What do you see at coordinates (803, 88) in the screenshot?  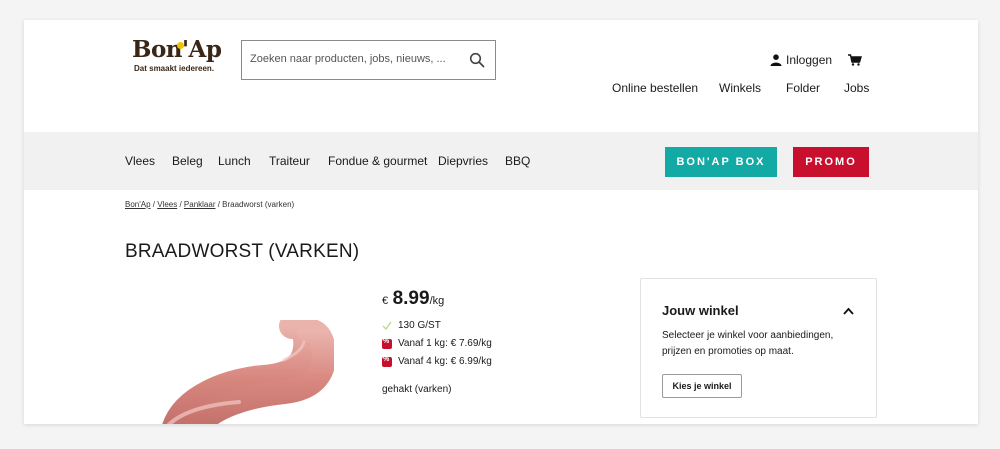 I see `top-link-folder: Folder` at bounding box center [803, 88].